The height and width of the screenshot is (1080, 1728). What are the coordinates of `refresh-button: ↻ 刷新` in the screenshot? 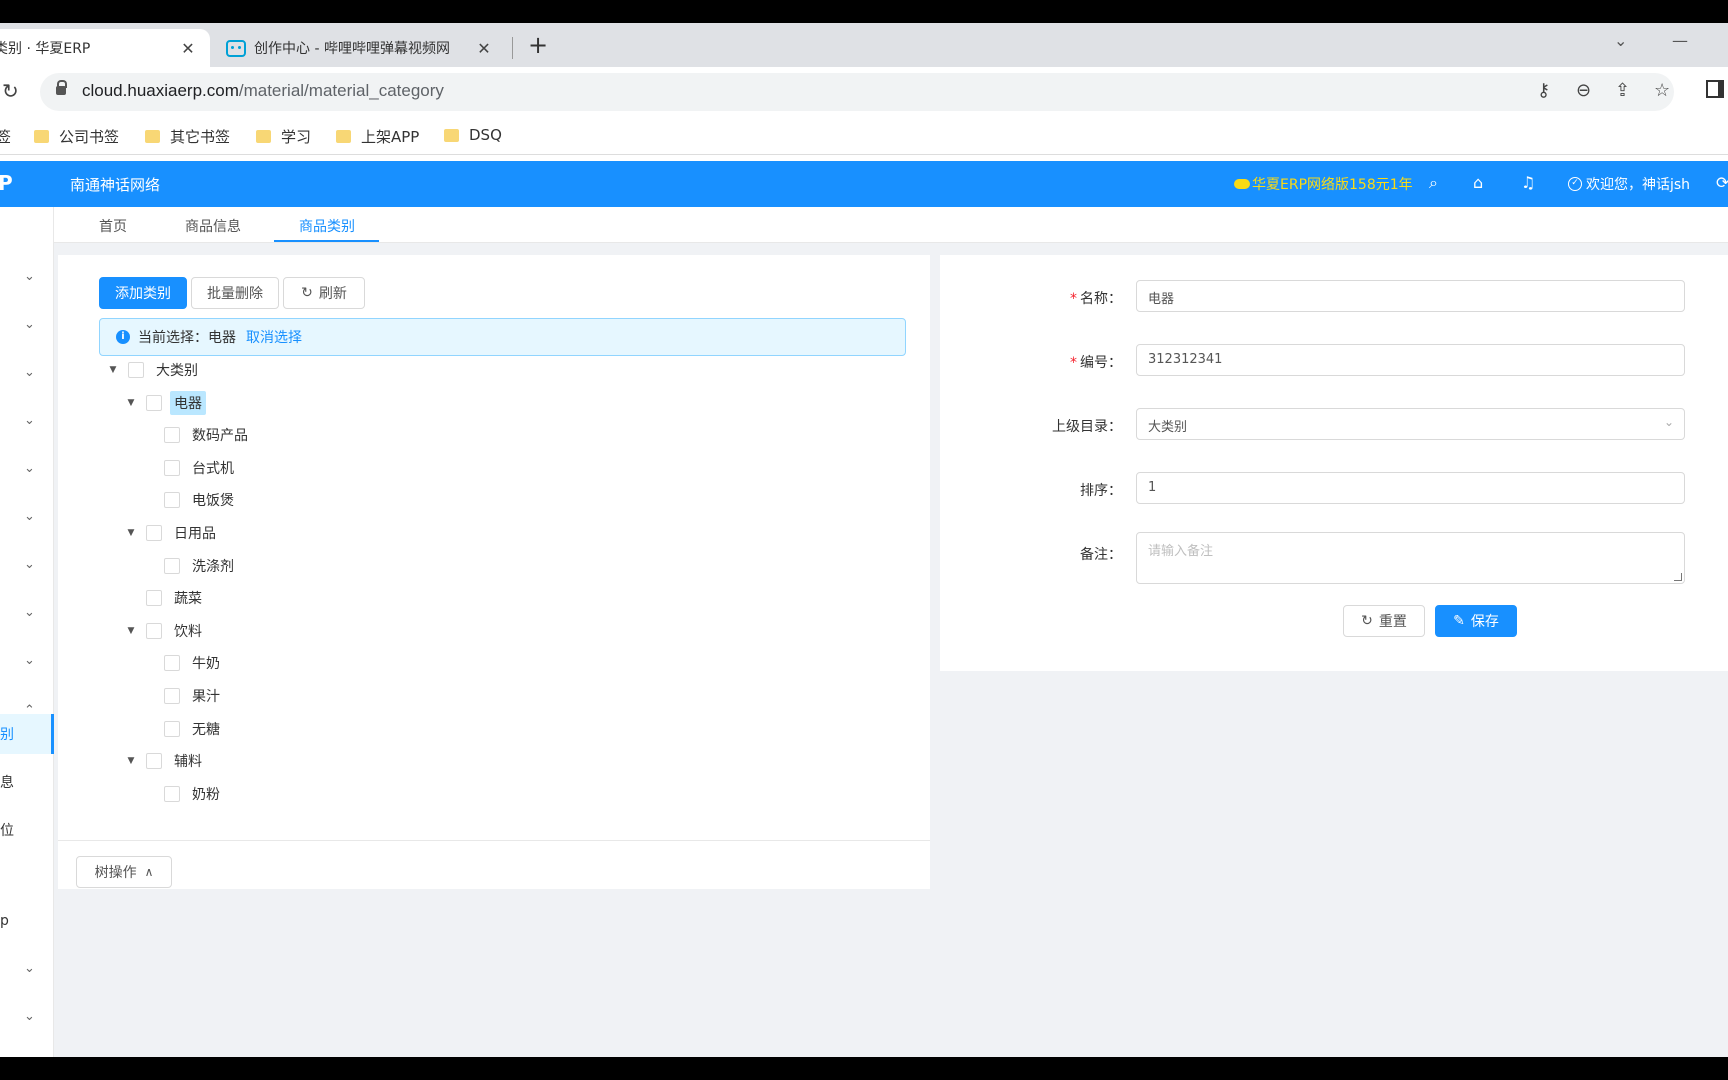 It's located at (324, 293).